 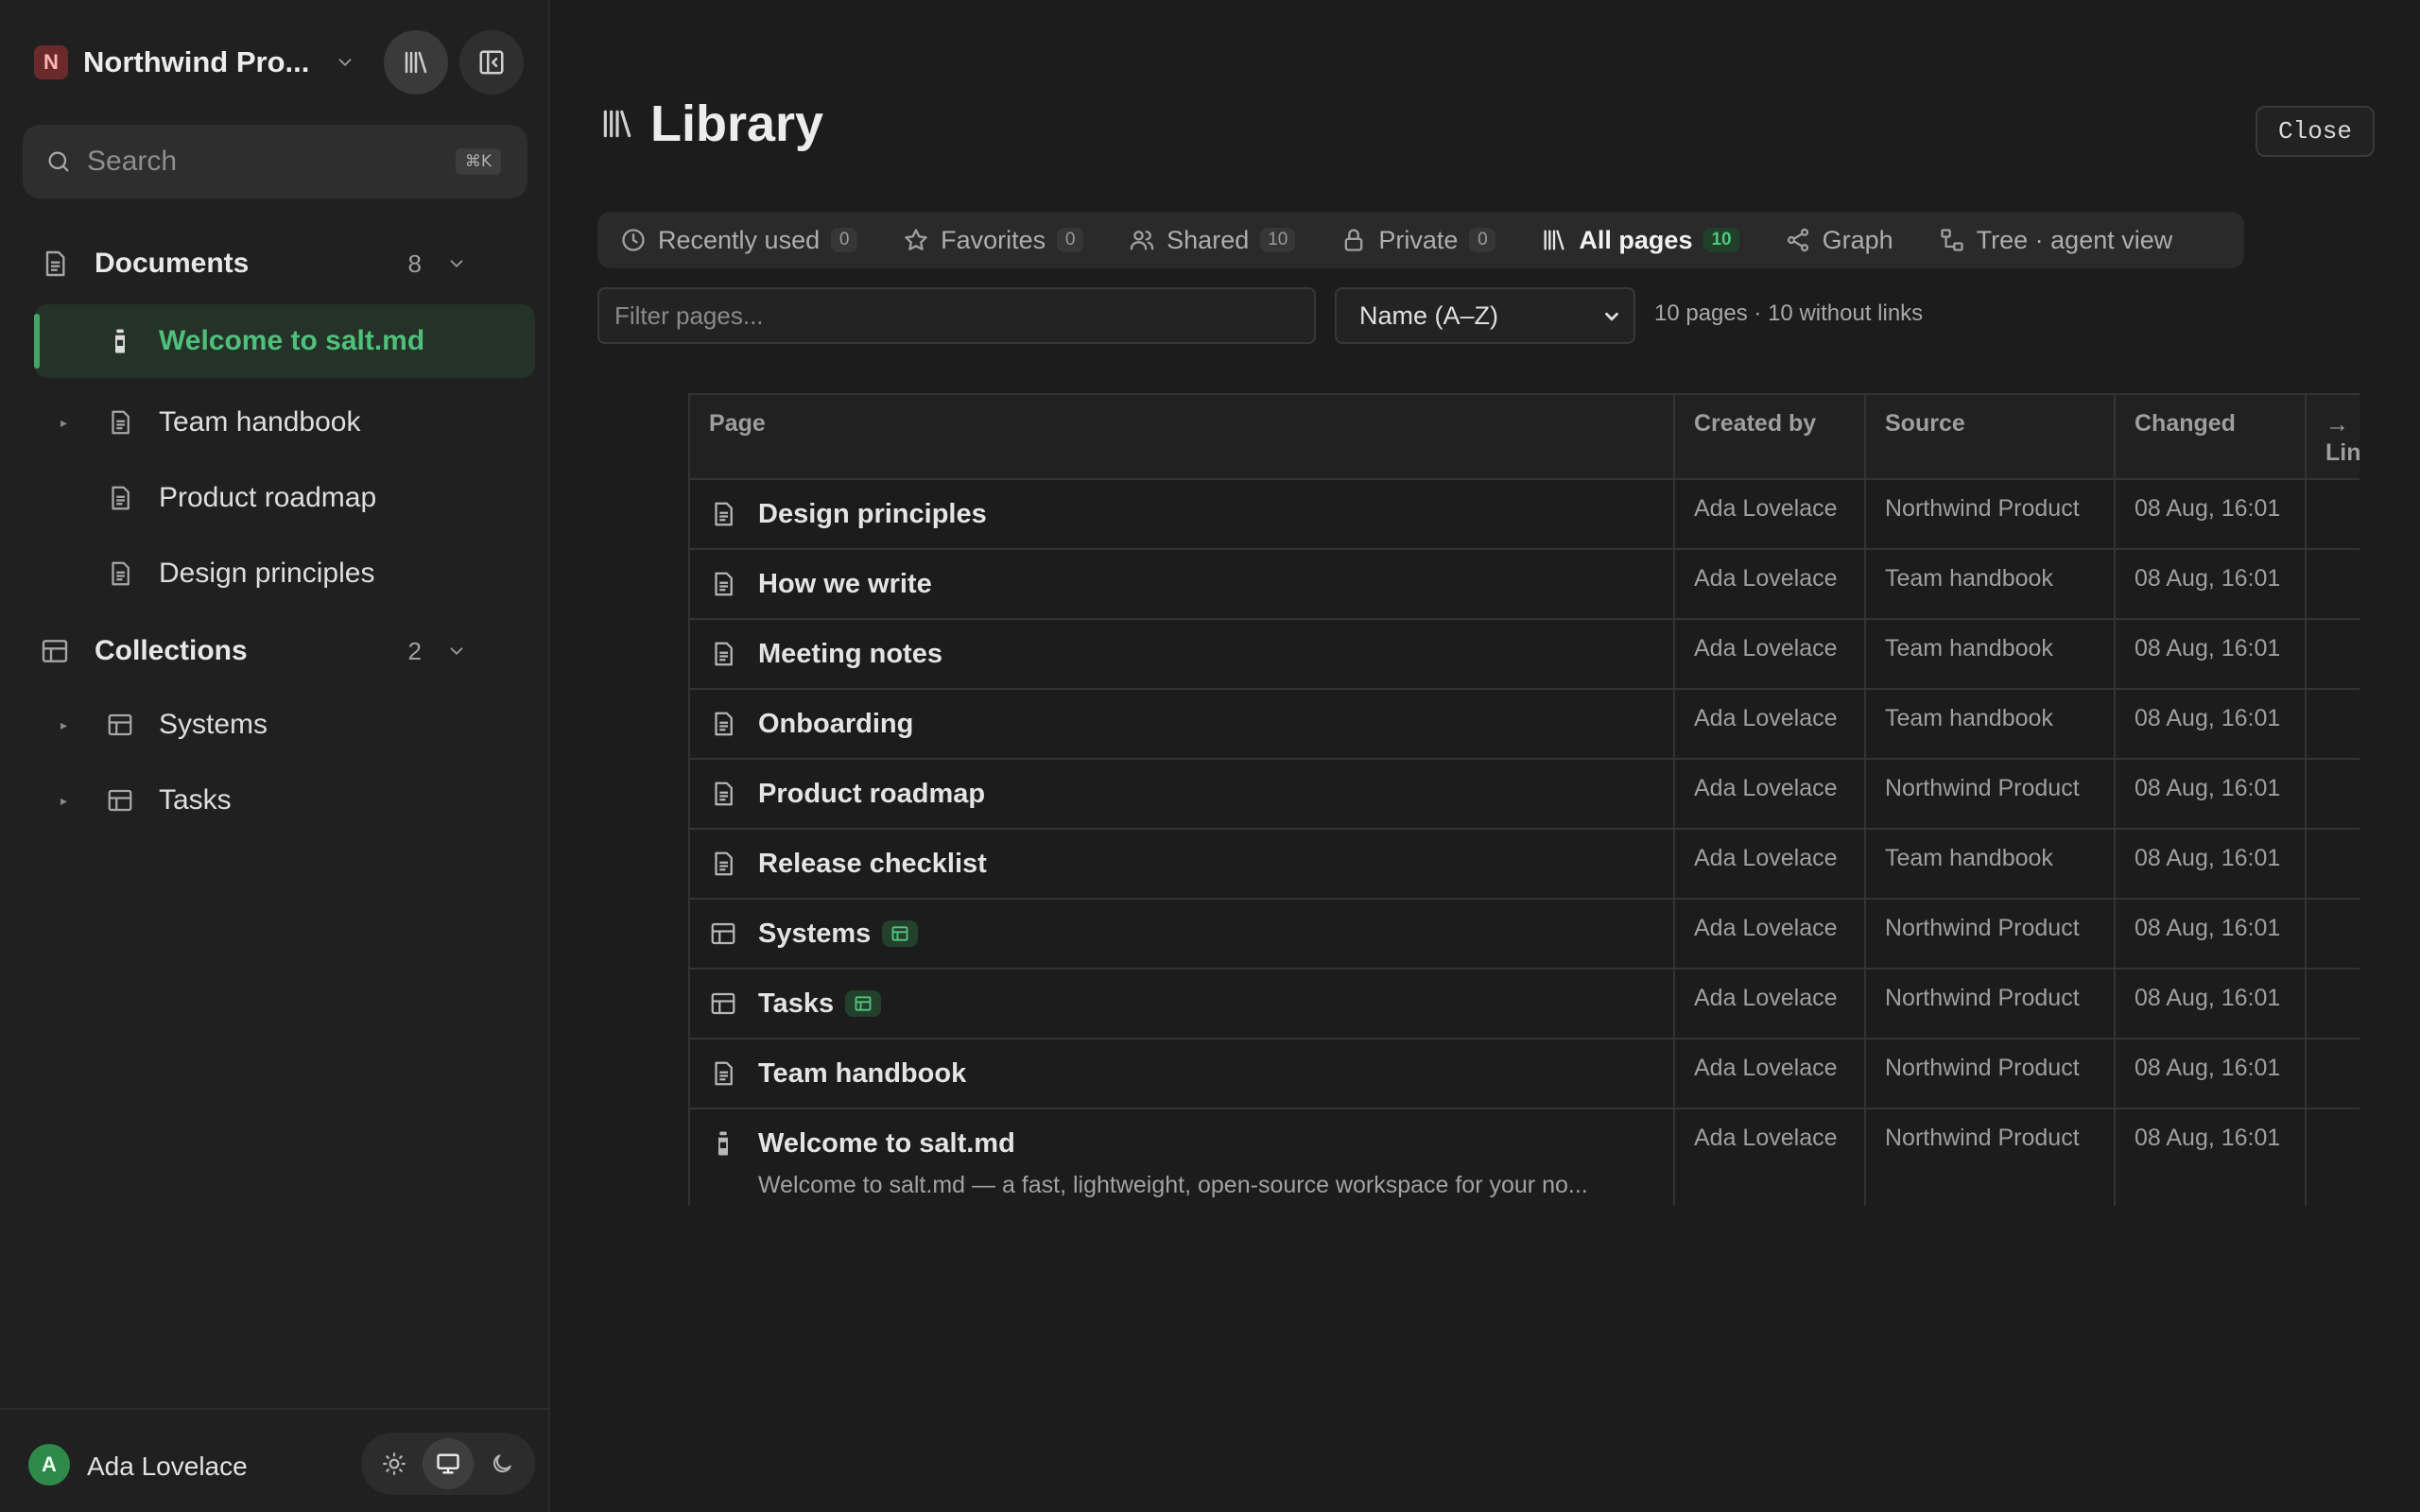 I want to click on sidebar-item-systems: ▸ Systems, so click(x=284, y=725).